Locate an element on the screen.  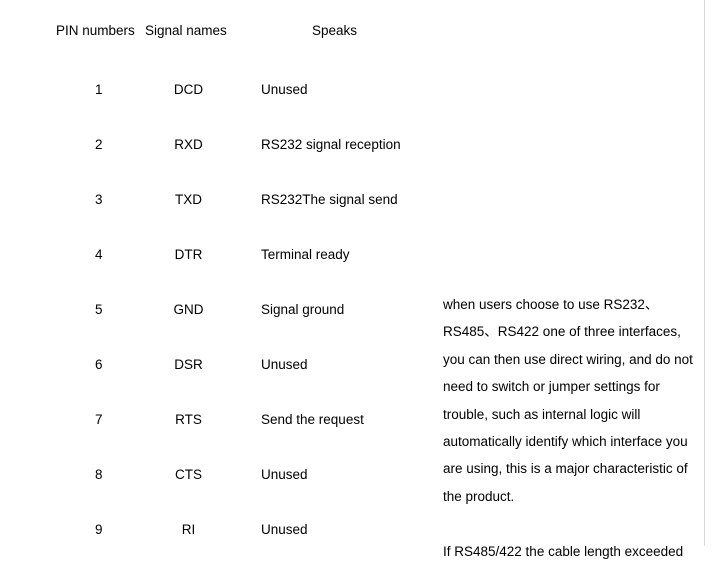
cell-signal-name: DTR is located at coordinates (188, 254).